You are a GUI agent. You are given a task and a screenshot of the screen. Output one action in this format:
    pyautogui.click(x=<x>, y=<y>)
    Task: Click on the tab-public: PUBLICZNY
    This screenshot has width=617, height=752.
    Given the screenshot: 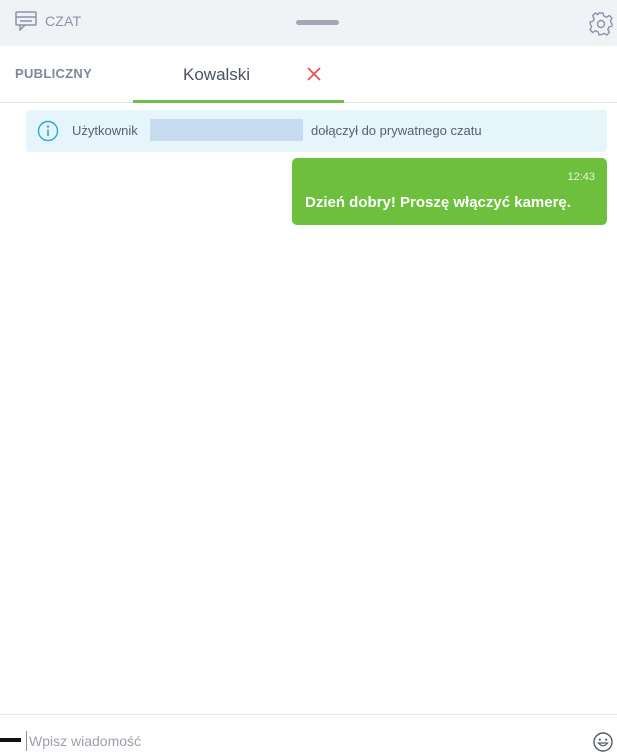 What is the action you would take?
    pyautogui.click(x=53, y=73)
    